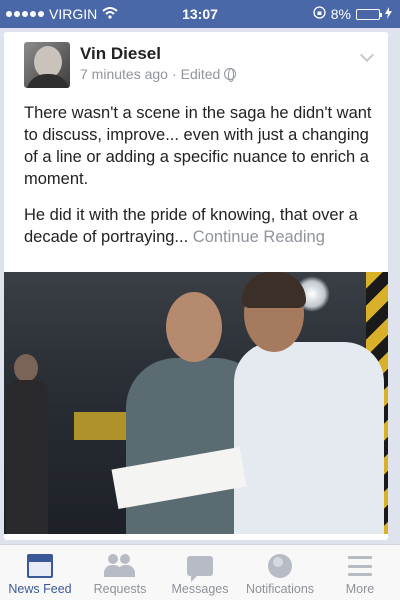  I want to click on tab-news-feed: News Feed, so click(40, 572).